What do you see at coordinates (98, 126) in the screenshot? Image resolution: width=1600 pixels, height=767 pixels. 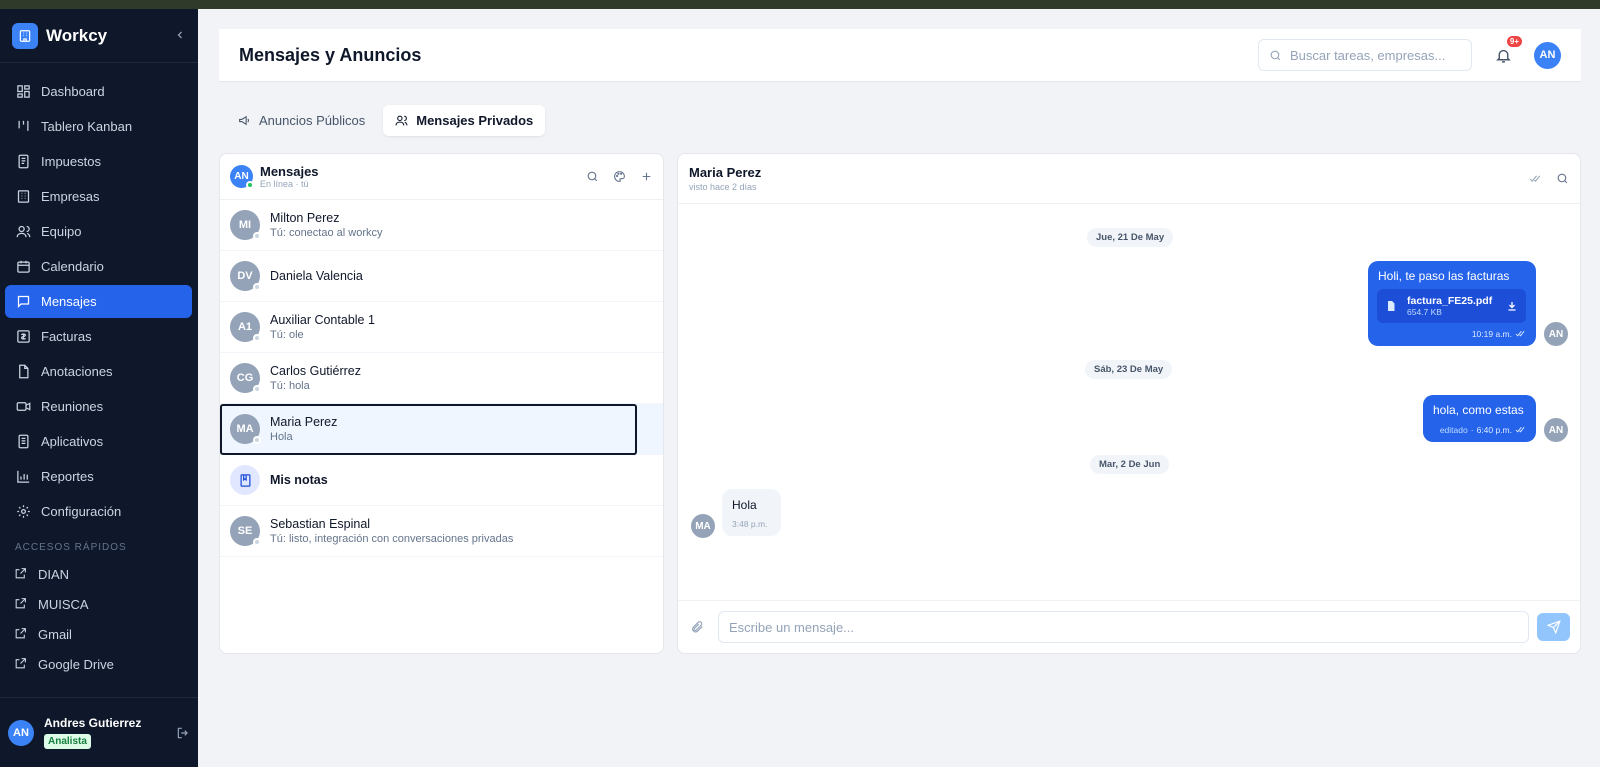 I see `sidebar-item-kanban: Tablero Kanban` at bounding box center [98, 126].